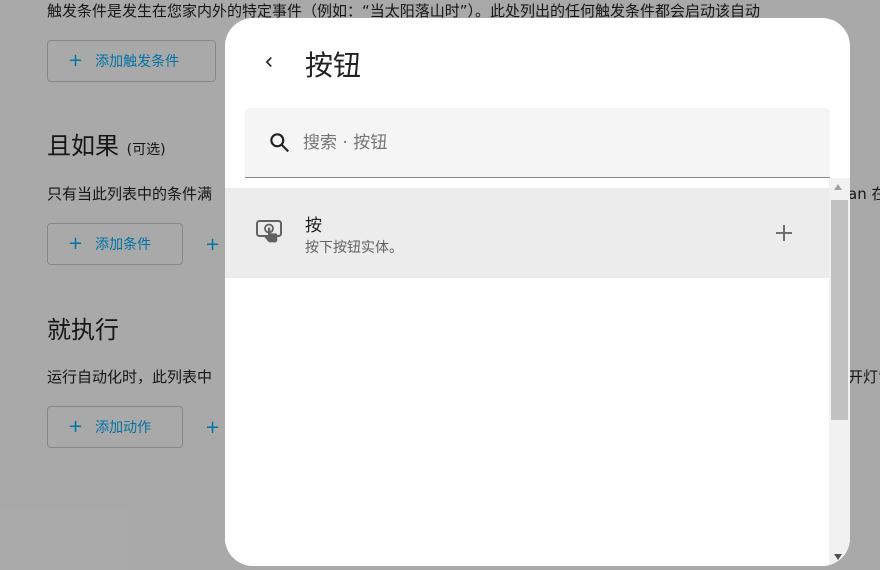  What do you see at coordinates (279, 143) in the screenshot?
I see `search-icon` at bounding box center [279, 143].